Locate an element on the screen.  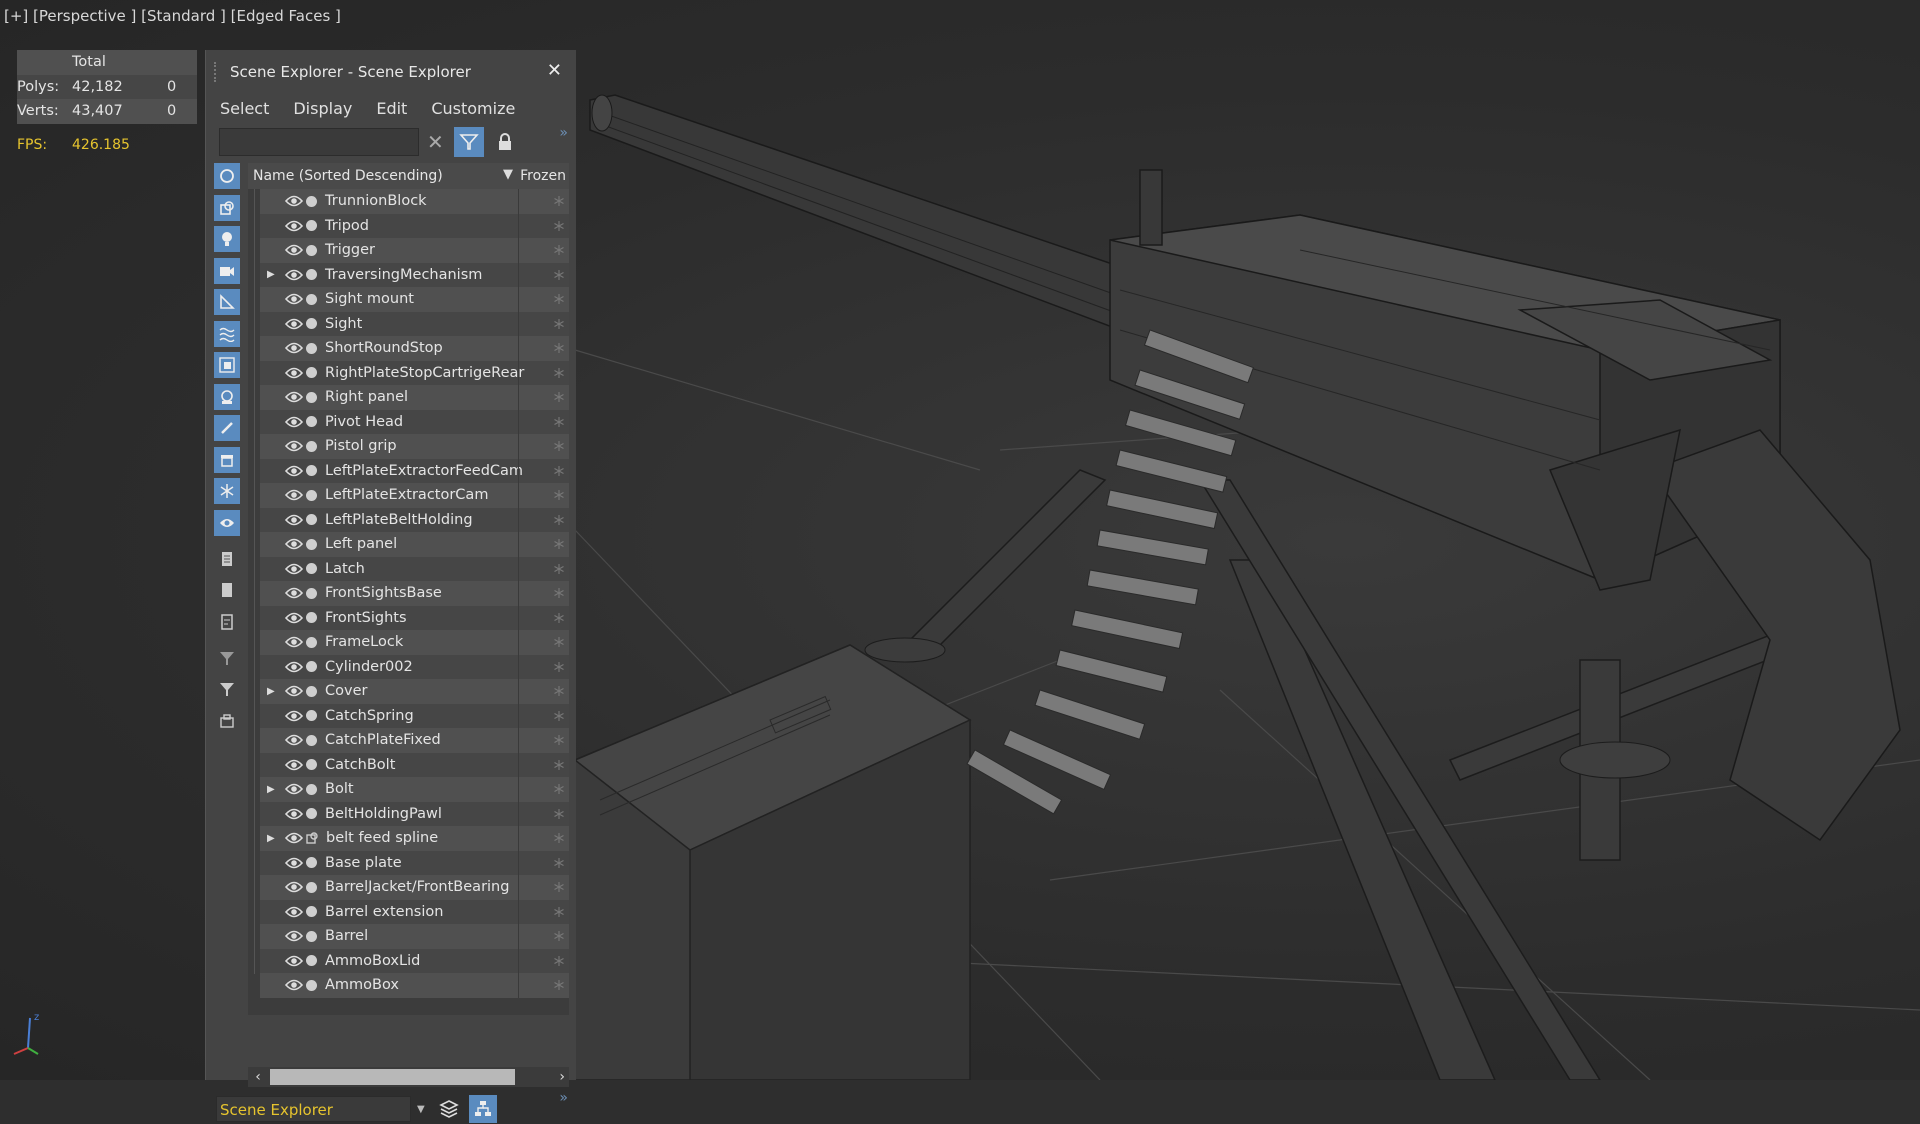
list-item: Sight is located at coordinates (414, 323).